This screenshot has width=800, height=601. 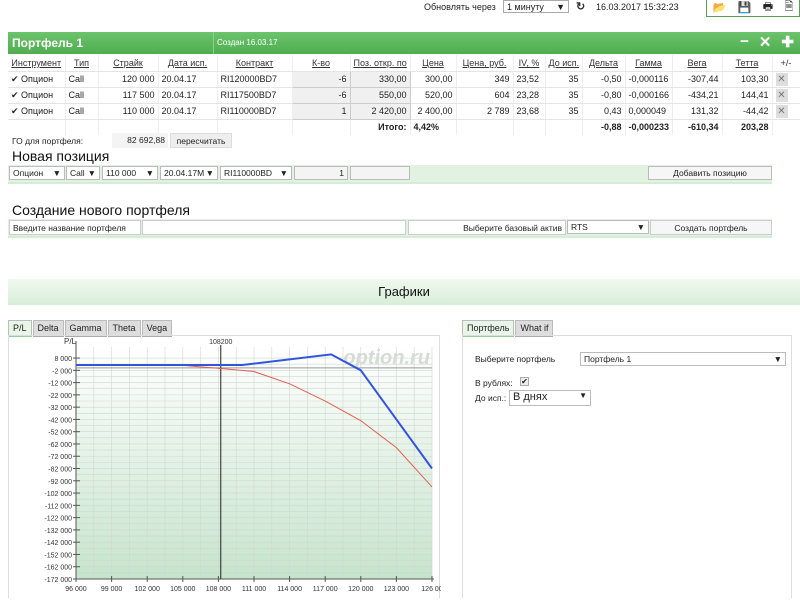 I want to click on cell-open: 330,00, so click(x=380, y=79).